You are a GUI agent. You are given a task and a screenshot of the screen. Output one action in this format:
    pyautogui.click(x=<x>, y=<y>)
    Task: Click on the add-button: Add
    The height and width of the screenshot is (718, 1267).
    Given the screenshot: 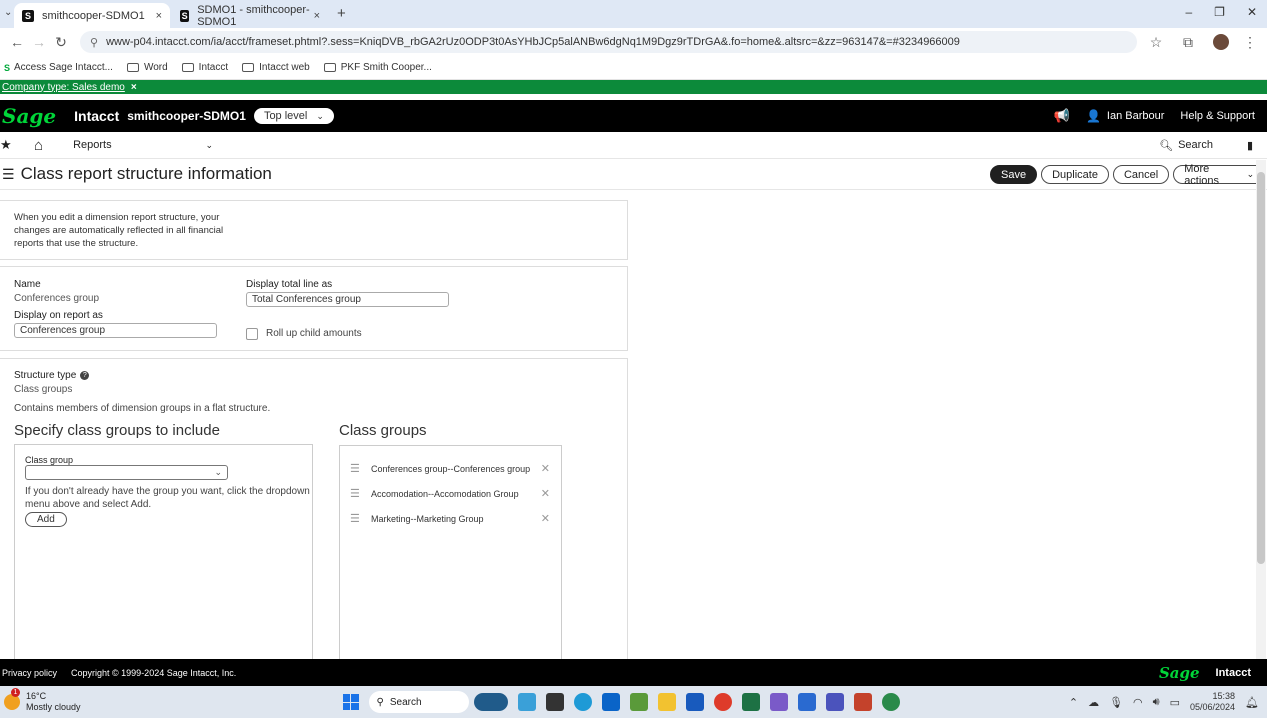 What is the action you would take?
    pyautogui.click(x=46, y=519)
    